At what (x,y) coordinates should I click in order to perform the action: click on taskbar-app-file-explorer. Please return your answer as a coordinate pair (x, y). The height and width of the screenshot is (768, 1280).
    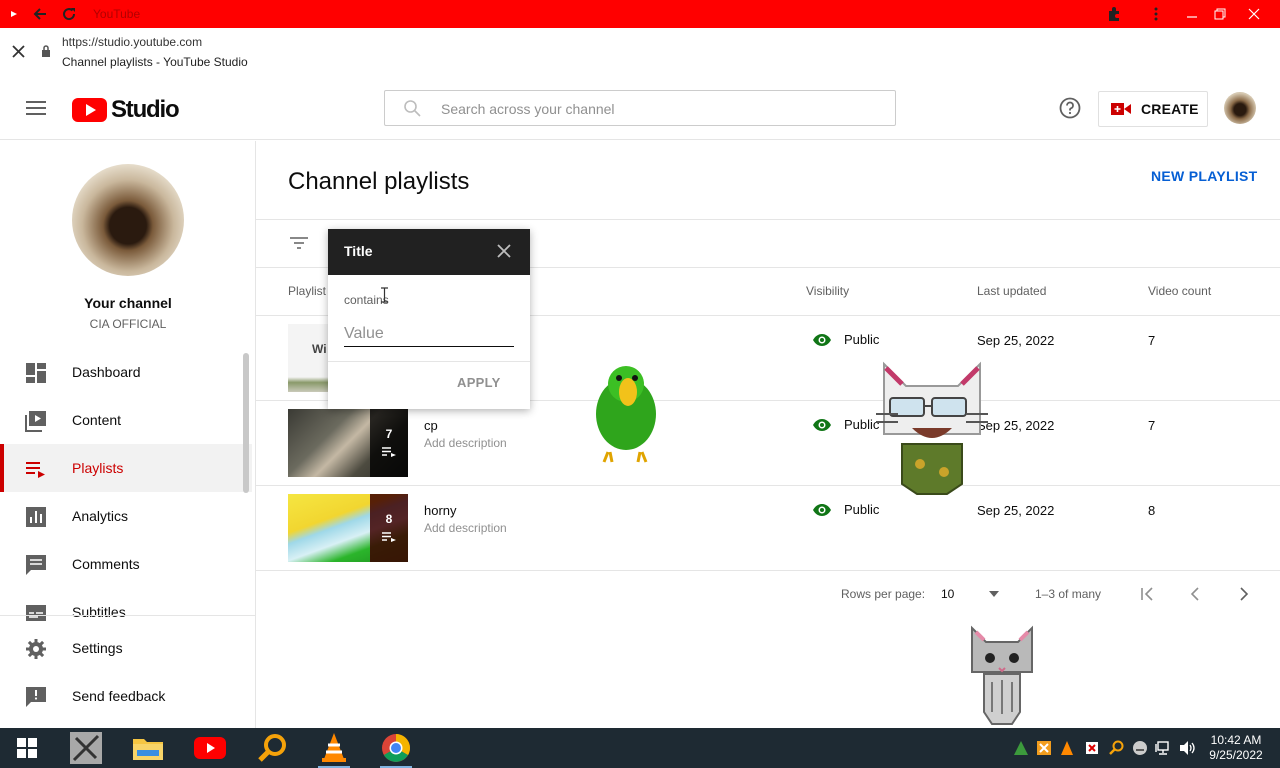
    Looking at the image, I should click on (148, 748).